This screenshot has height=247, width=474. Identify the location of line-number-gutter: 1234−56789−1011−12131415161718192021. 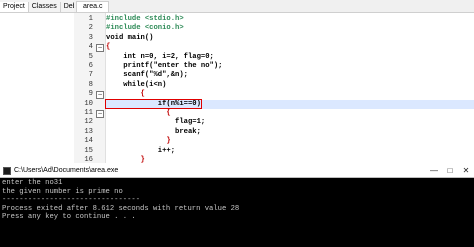
(90, 112).